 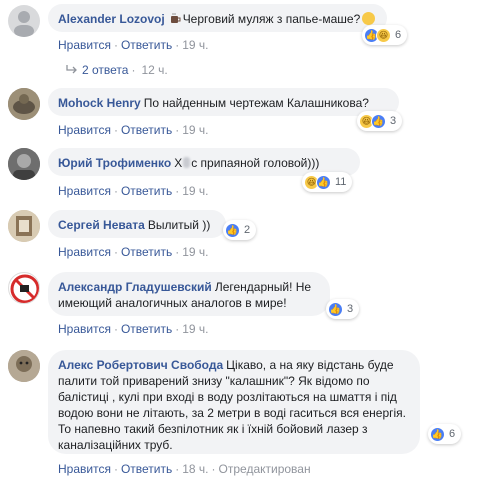 I want to click on comment-text: с припаяной головой))), so click(x=255, y=163).